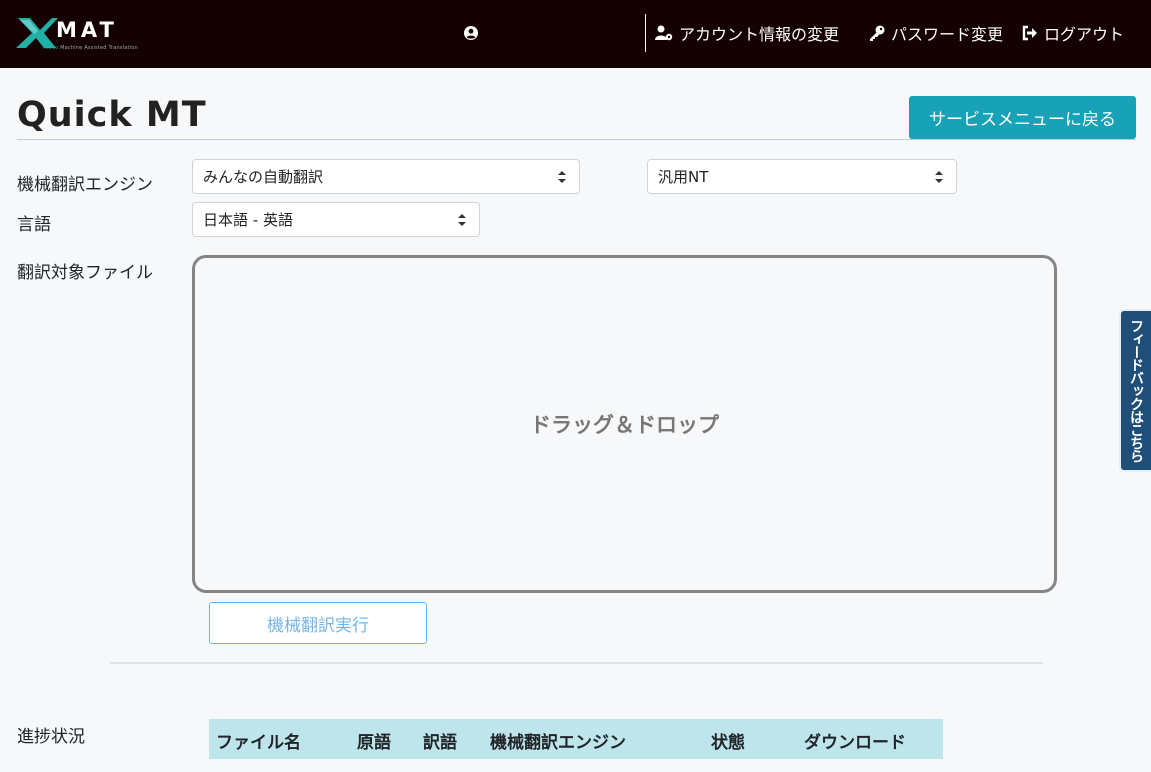  Describe the element at coordinates (318, 623) in the screenshot. I see `run-machine-translation-button: 機械翻訳実行` at that location.